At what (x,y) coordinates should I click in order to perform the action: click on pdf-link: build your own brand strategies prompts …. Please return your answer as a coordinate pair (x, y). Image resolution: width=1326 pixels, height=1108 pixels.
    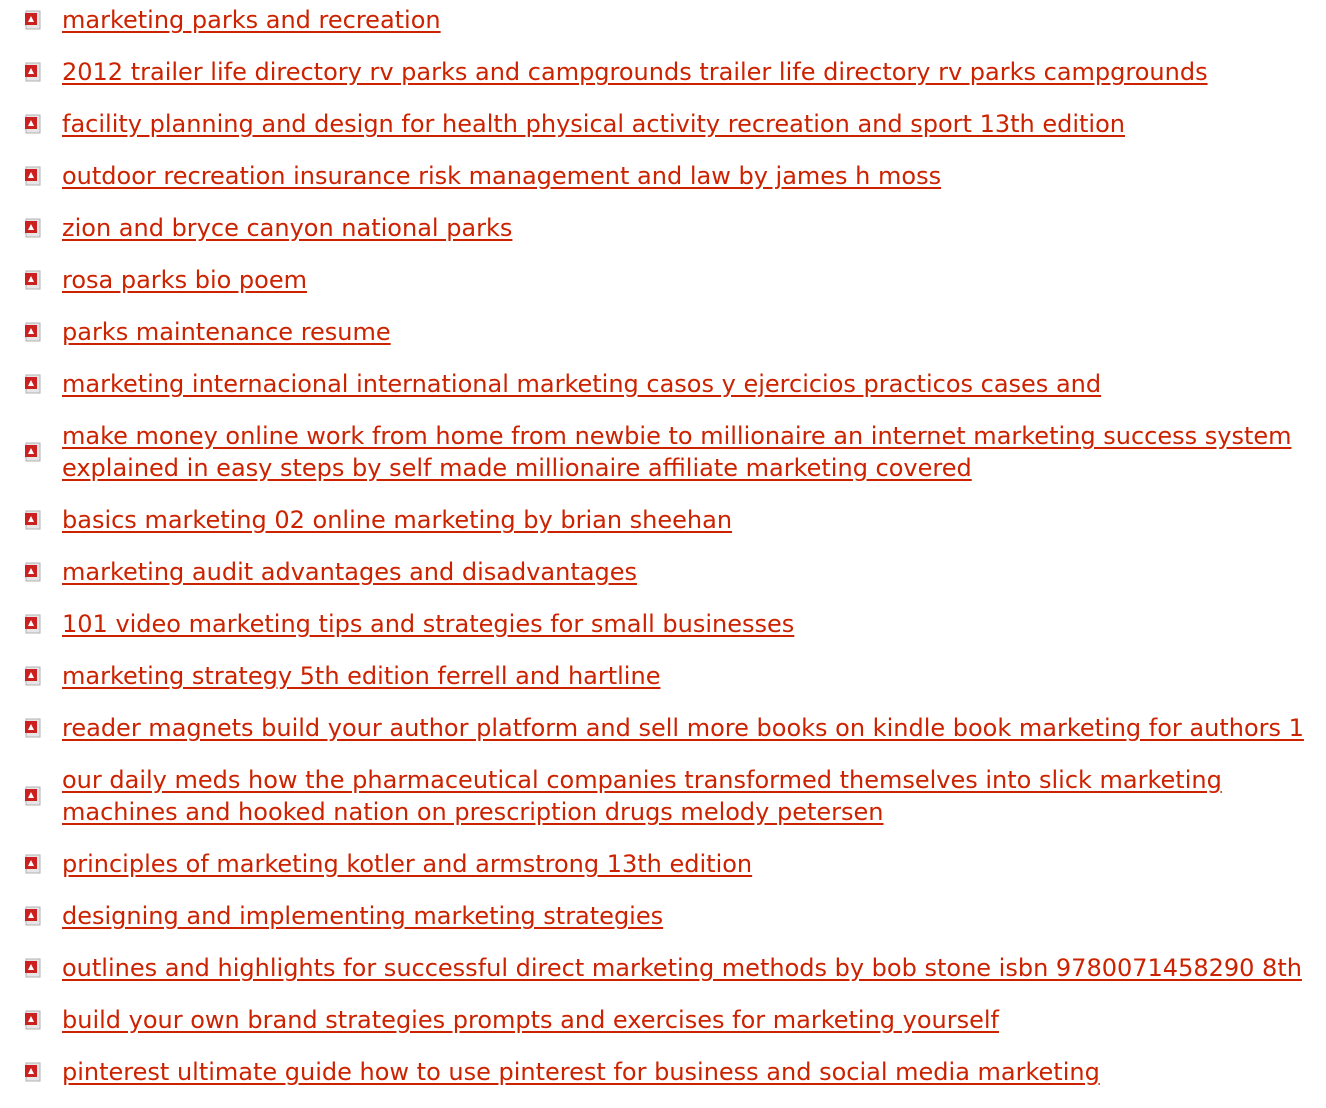
    Looking at the image, I should click on (530, 1020).